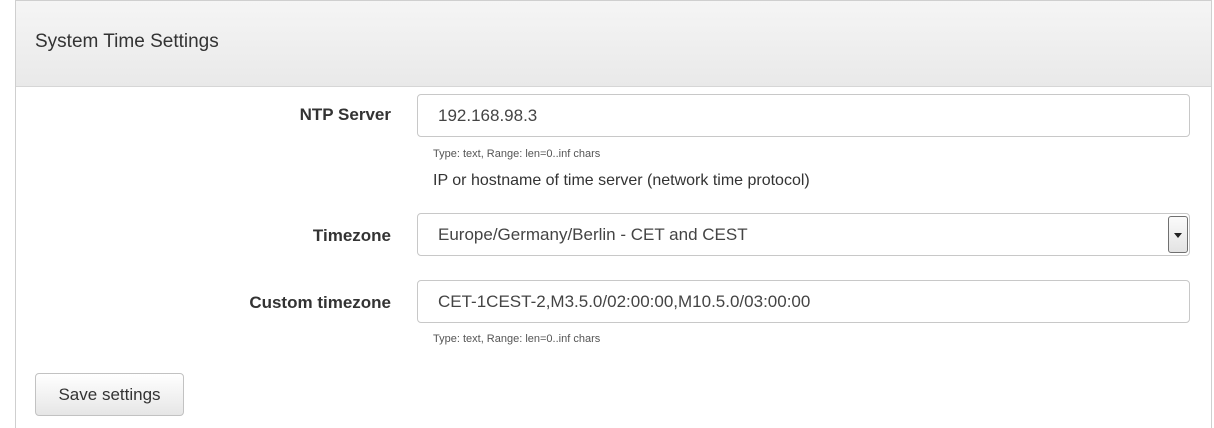 This screenshot has height=428, width=1214. What do you see at coordinates (803, 234) in the screenshot?
I see `timezone-select: Europe/Germany/Berlin - CET and CEST` at bounding box center [803, 234].